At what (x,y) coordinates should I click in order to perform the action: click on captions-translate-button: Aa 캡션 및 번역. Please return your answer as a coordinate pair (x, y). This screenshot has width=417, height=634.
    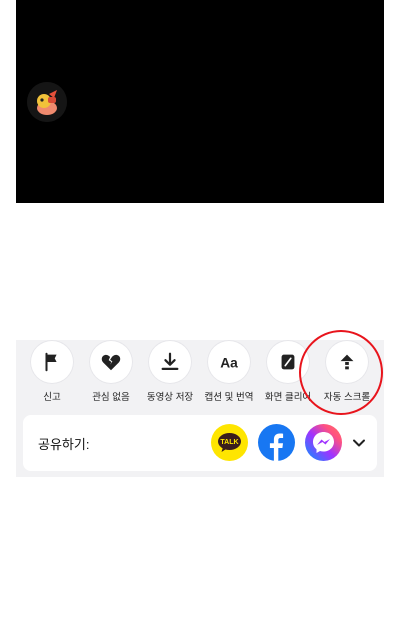
    Looking at the image, I should click on (229, 373).